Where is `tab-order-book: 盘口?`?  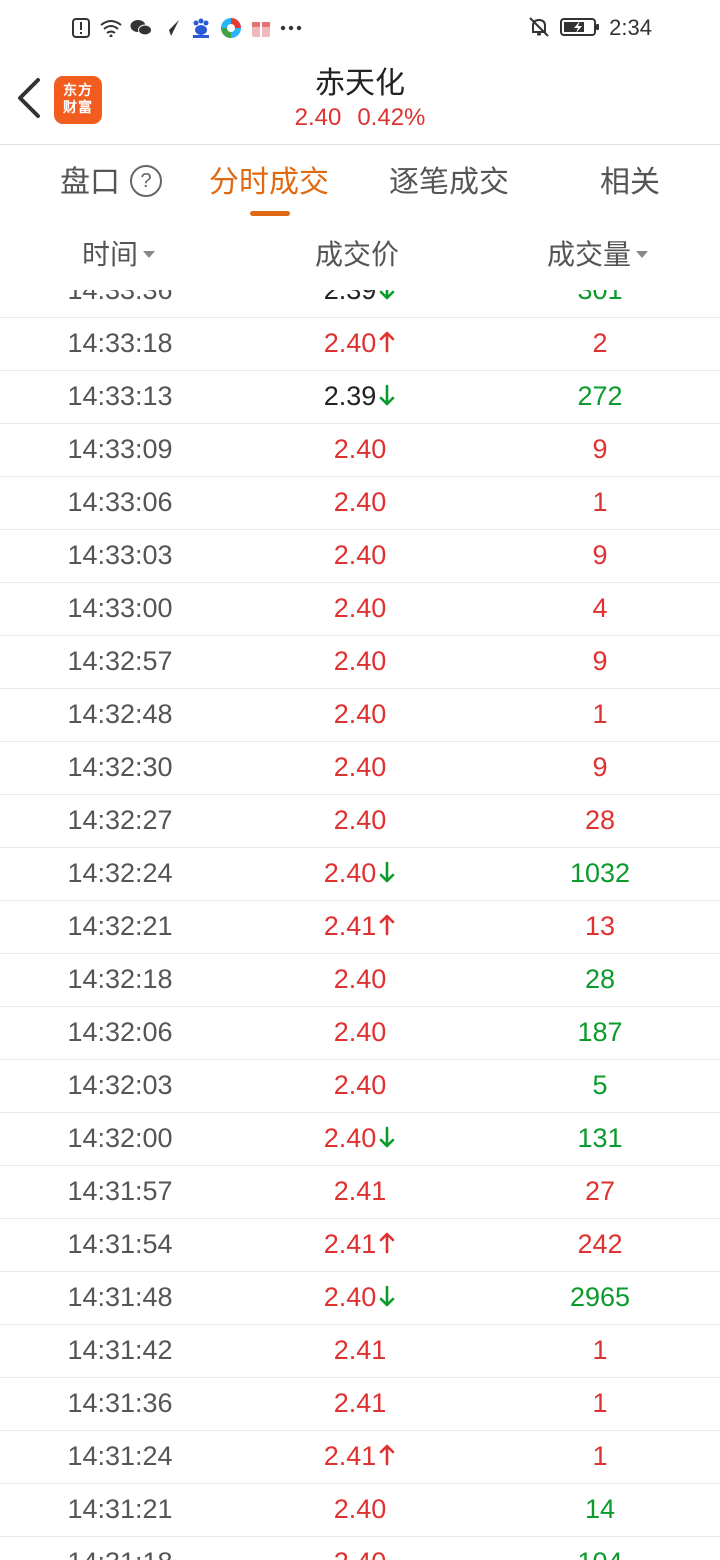 tab-order-book: 盘口? is located at coordinates (111, 183).